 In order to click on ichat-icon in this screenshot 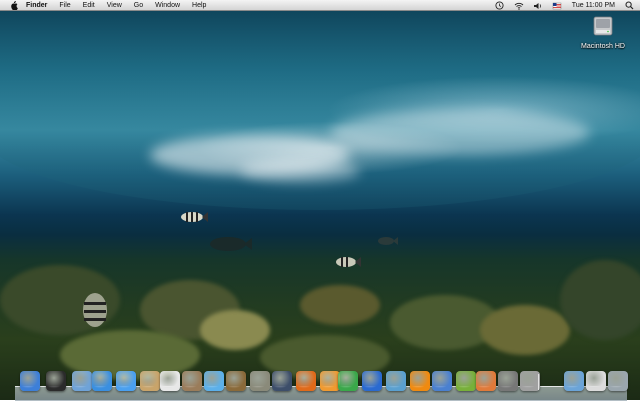, I will do `click(126, 381)`.